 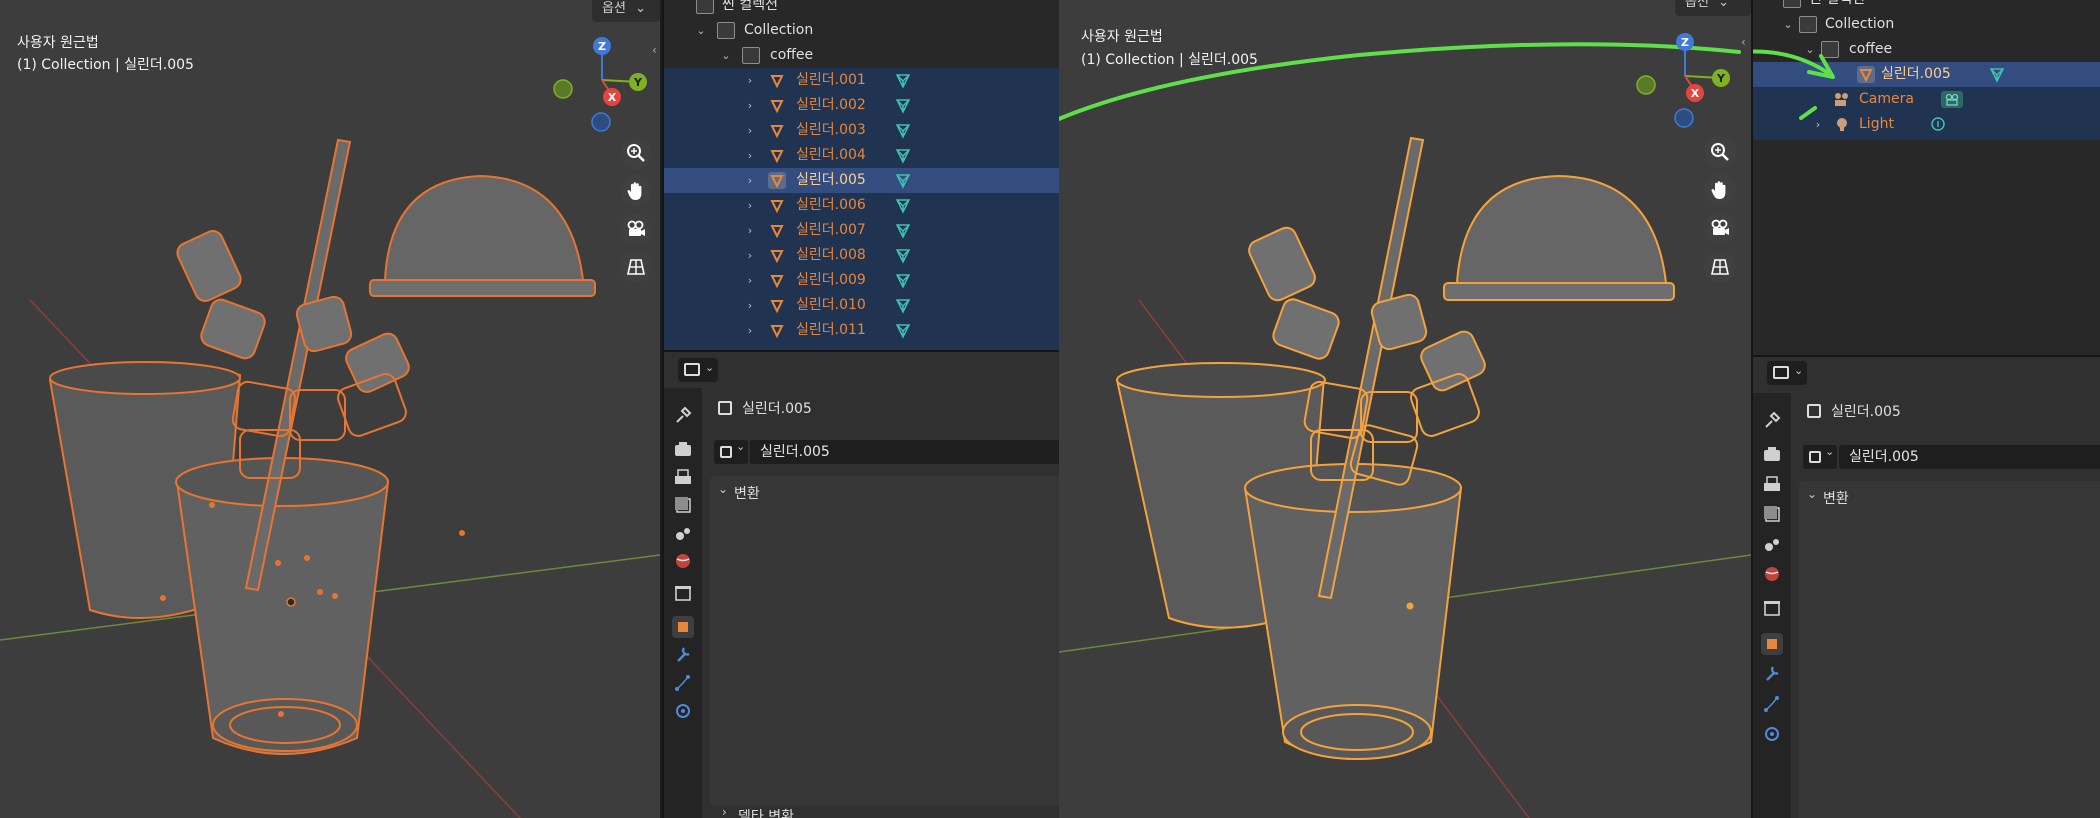 What do you see at coordinates (1836, 499) in the screenshot?
I see `transform-panel-title: 변환` at bounding box center [1836, 499].